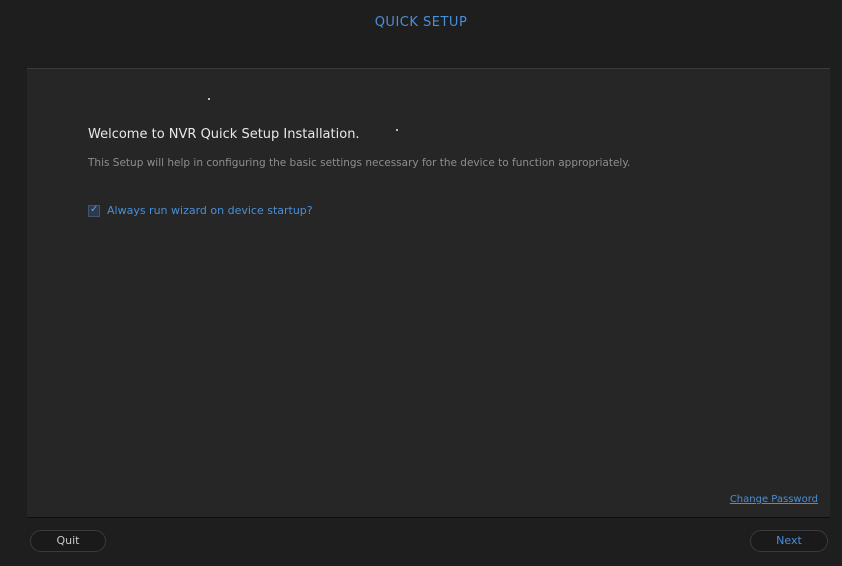  I want to click on wizard-startup-option: ✓ Always run wizard on device startup?, so click(200, 210).